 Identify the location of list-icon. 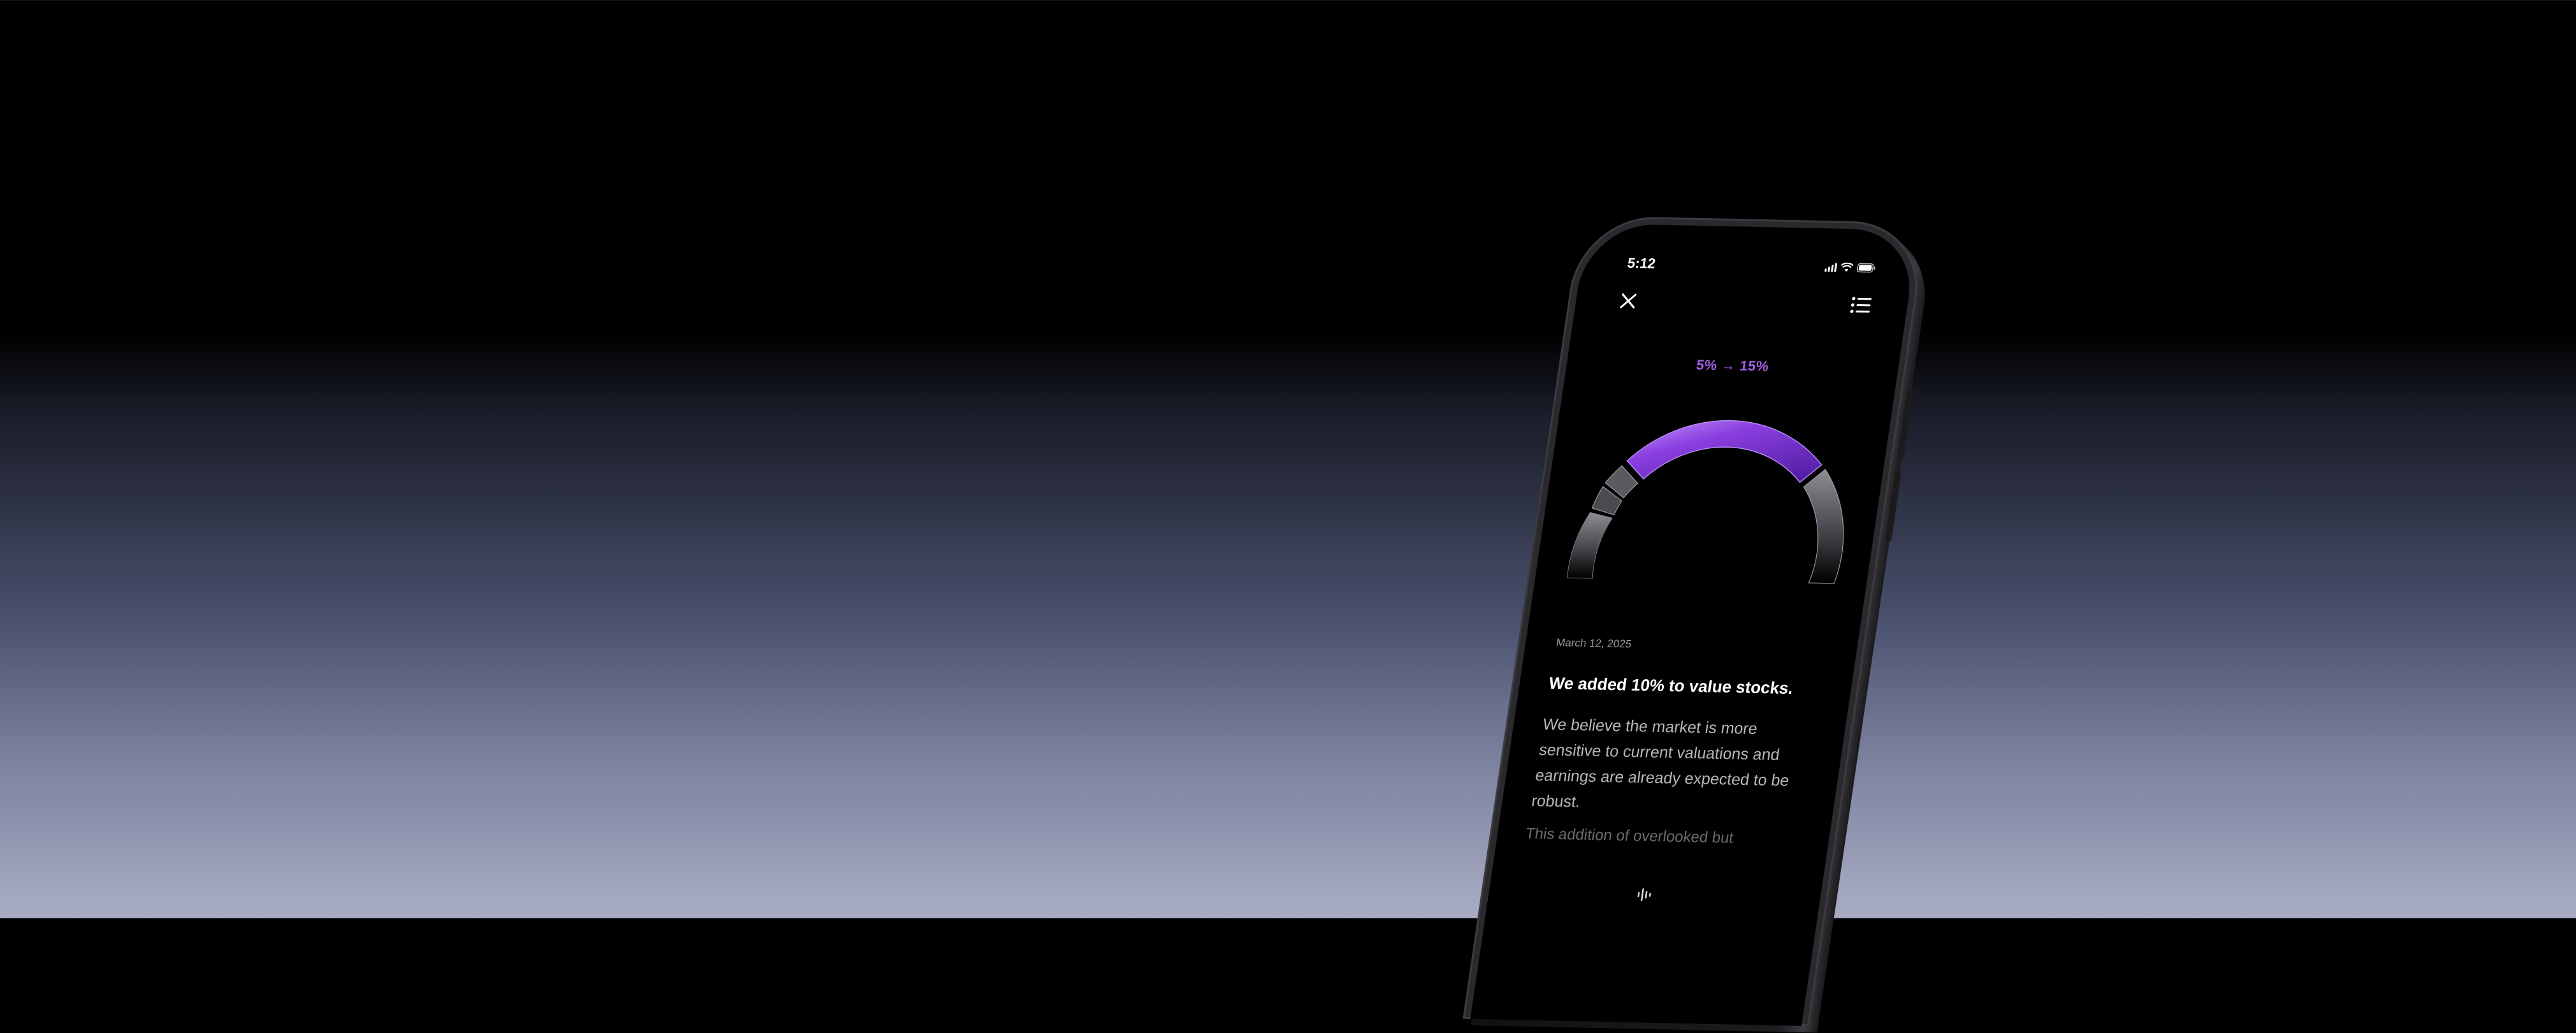
(1861, 305).